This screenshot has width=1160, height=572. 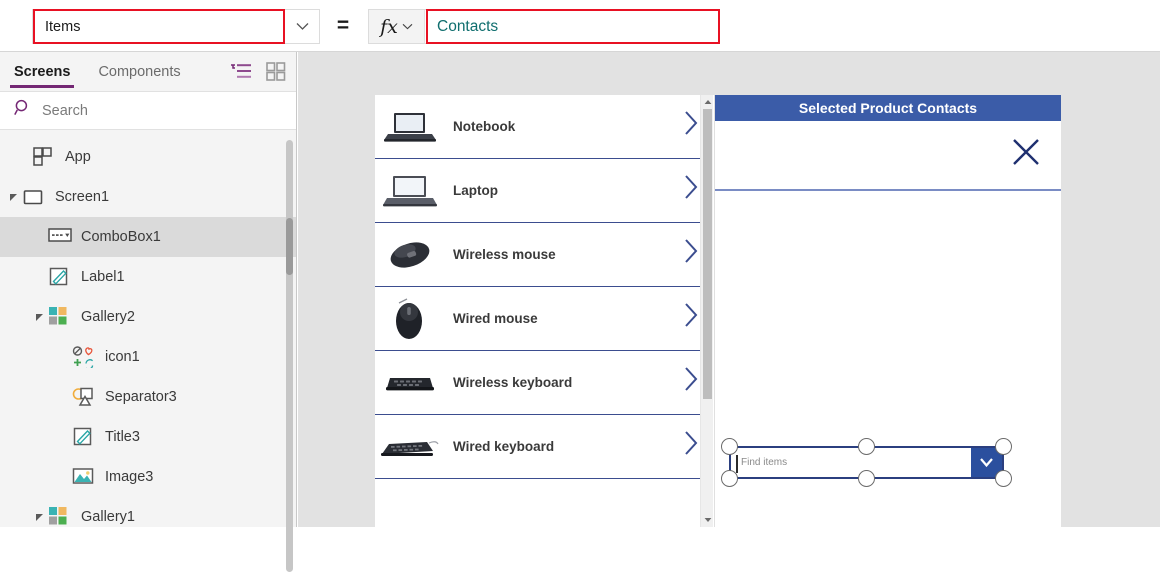 I want to click on text-cursor, so click(x=737, y=464).